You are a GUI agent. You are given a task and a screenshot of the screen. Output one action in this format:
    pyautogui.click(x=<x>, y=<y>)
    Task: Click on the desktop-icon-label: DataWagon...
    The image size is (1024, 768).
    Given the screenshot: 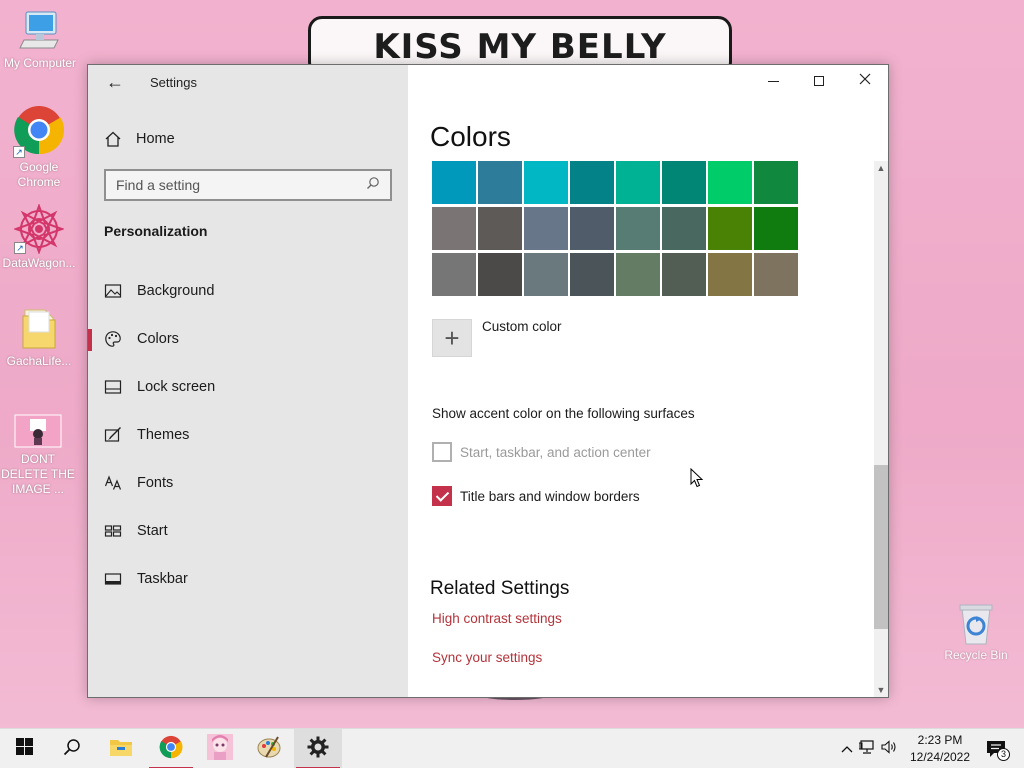 What is the action you would take?
    pyautogui.click(x=39, y=263)
    